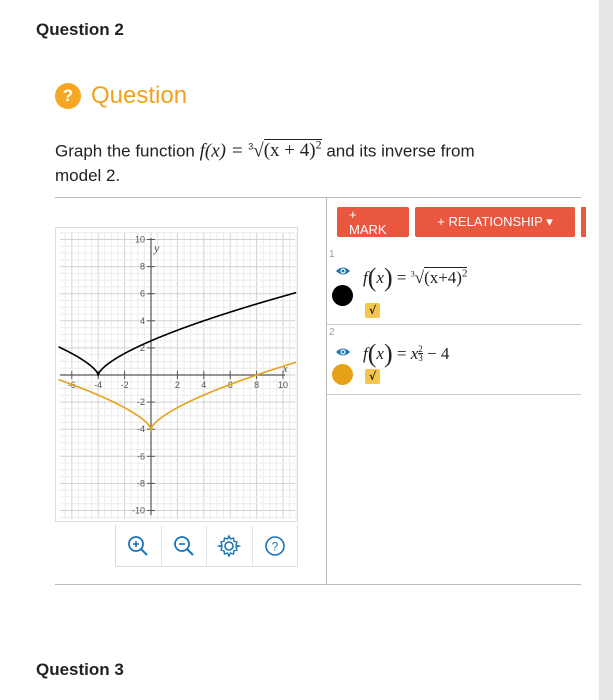 The height and width of the screenshot is (700, 613). Describe the element at coordinates (7, 350) in the screenshot. I see `left-margin` at that location.